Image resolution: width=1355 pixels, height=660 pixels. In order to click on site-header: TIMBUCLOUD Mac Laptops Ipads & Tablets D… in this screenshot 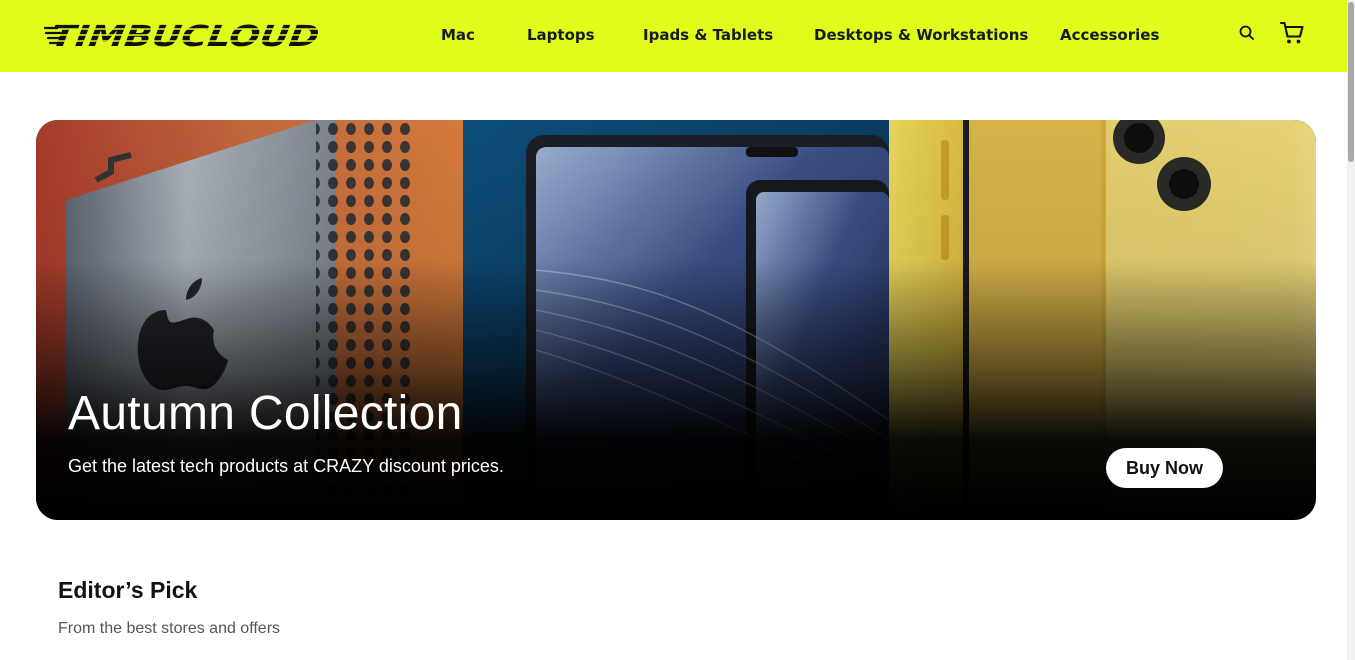, I will do `click(677, 36)`.